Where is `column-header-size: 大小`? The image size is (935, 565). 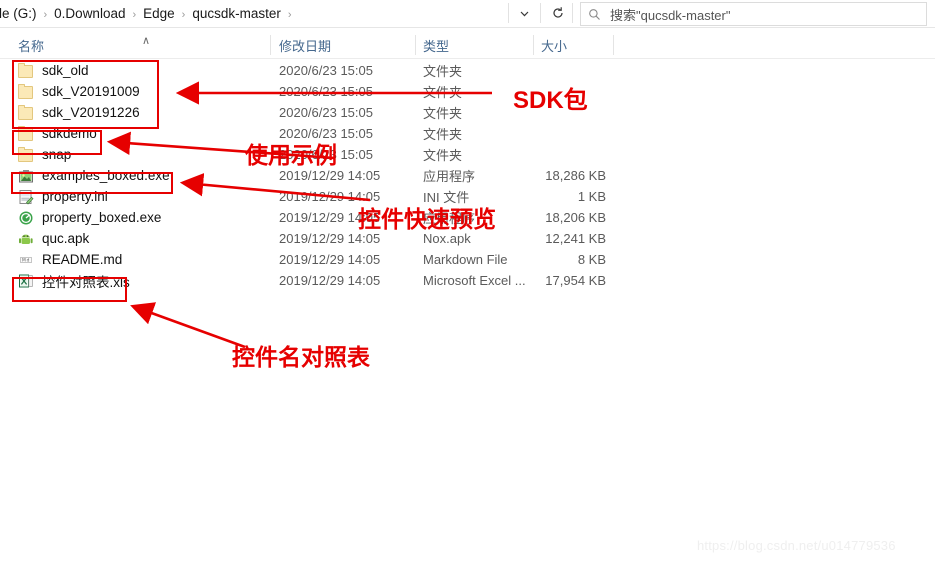 column-header-size: 大小 is located at coordinates (554, 45).